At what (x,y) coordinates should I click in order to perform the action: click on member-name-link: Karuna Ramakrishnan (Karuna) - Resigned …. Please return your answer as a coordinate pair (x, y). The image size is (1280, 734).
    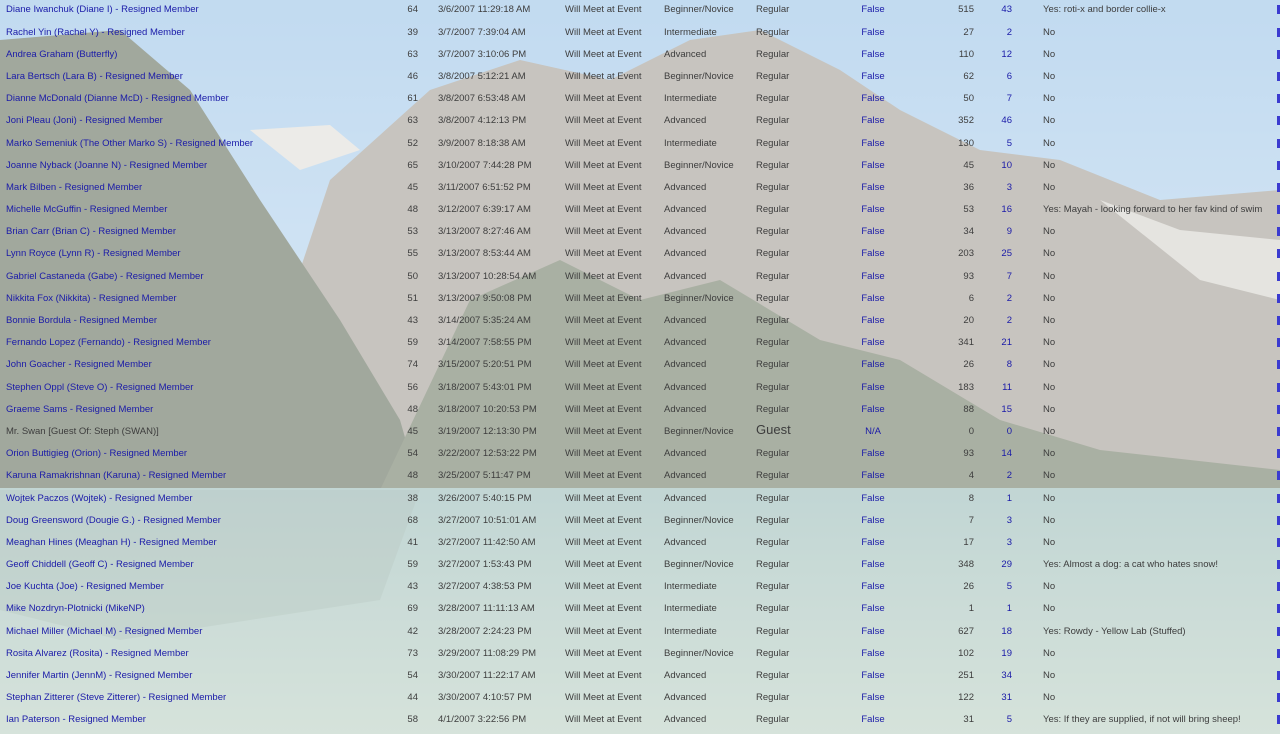
    Looking at the image, I should click on (116, 476).